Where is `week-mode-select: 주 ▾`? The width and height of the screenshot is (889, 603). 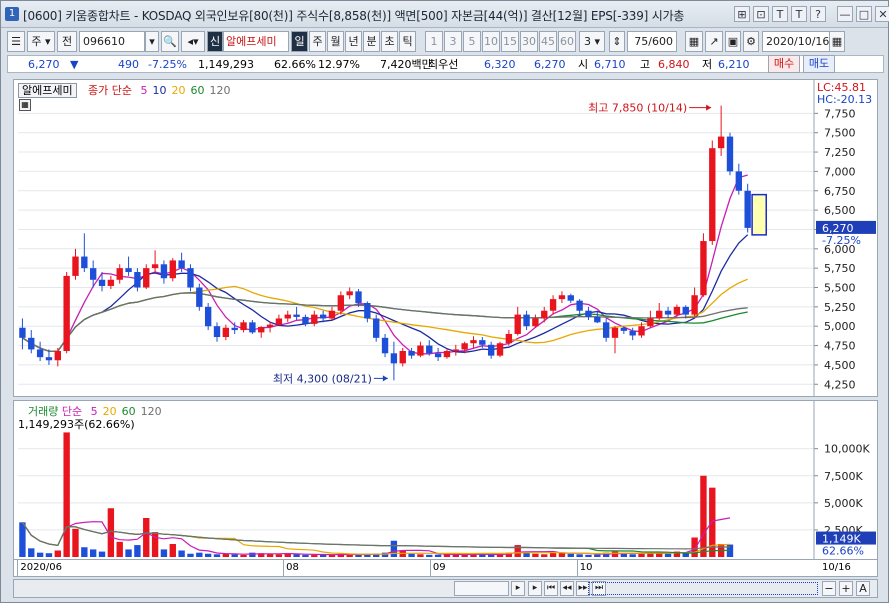 week-mode-select: 주 ▾ is located at coordinates (41, 41).